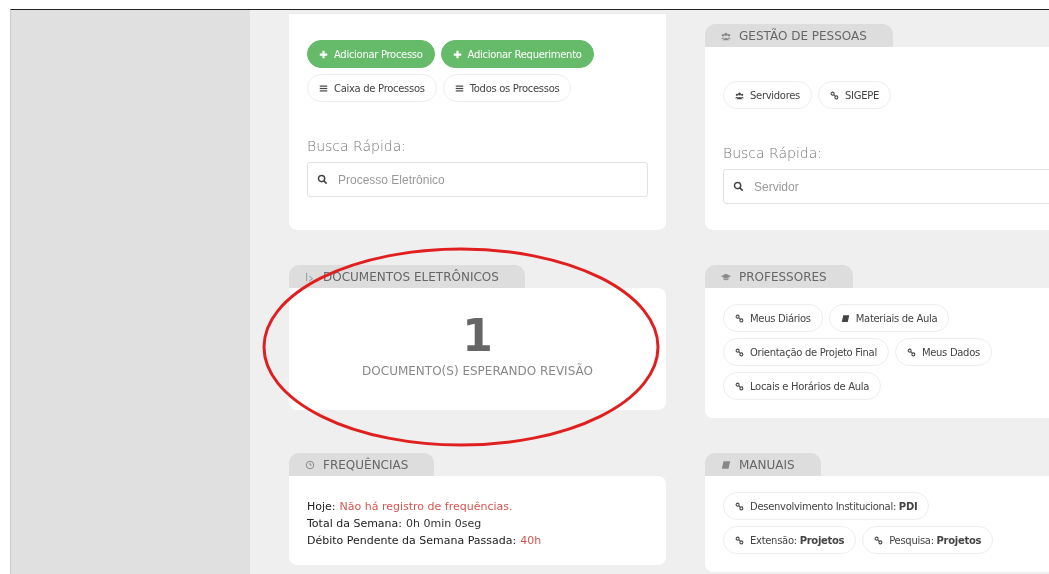 This screenshot has height=574, width=1049. Describe the element at coordinates (826, 506) in the screenshot. I see `link-button: Desenvolvimento Institucional: PDI` at that location.